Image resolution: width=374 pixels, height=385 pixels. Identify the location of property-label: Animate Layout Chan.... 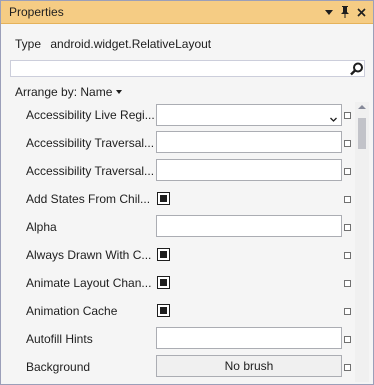
(89, 283).